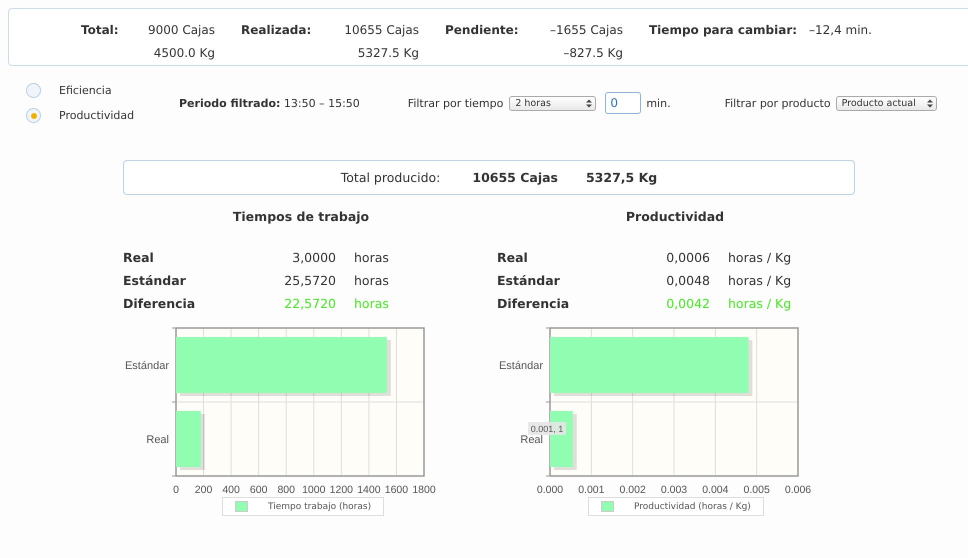 Image resolution: width=968 pixels, height=558 pixels. I want to click on radio-label: Productividad, so click(96, 115).